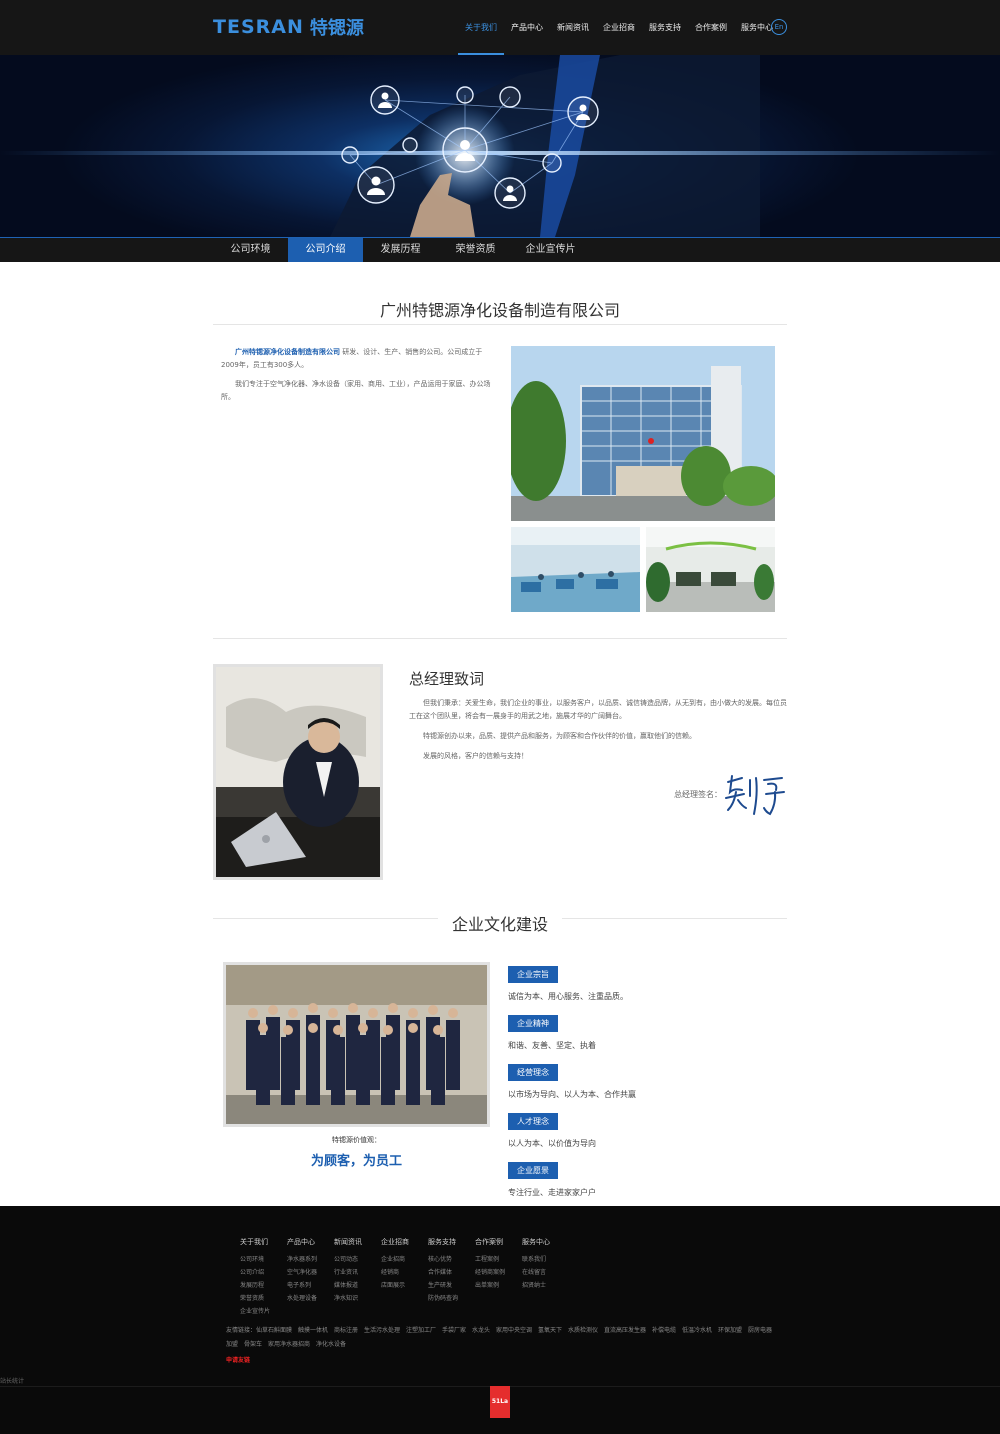 This screenshot has height=1434, width=1000. What do you see at coordinates (545, 1272) in the screenshot?
I see `footer-link: 在线留言` at bounding box center [545, 1272].